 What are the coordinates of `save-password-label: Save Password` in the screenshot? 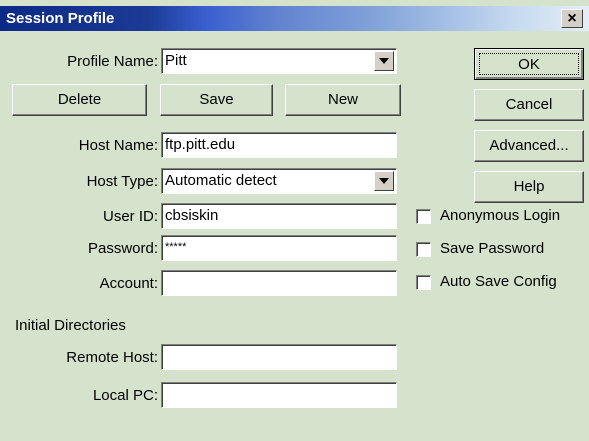 It's located at (492, 248).